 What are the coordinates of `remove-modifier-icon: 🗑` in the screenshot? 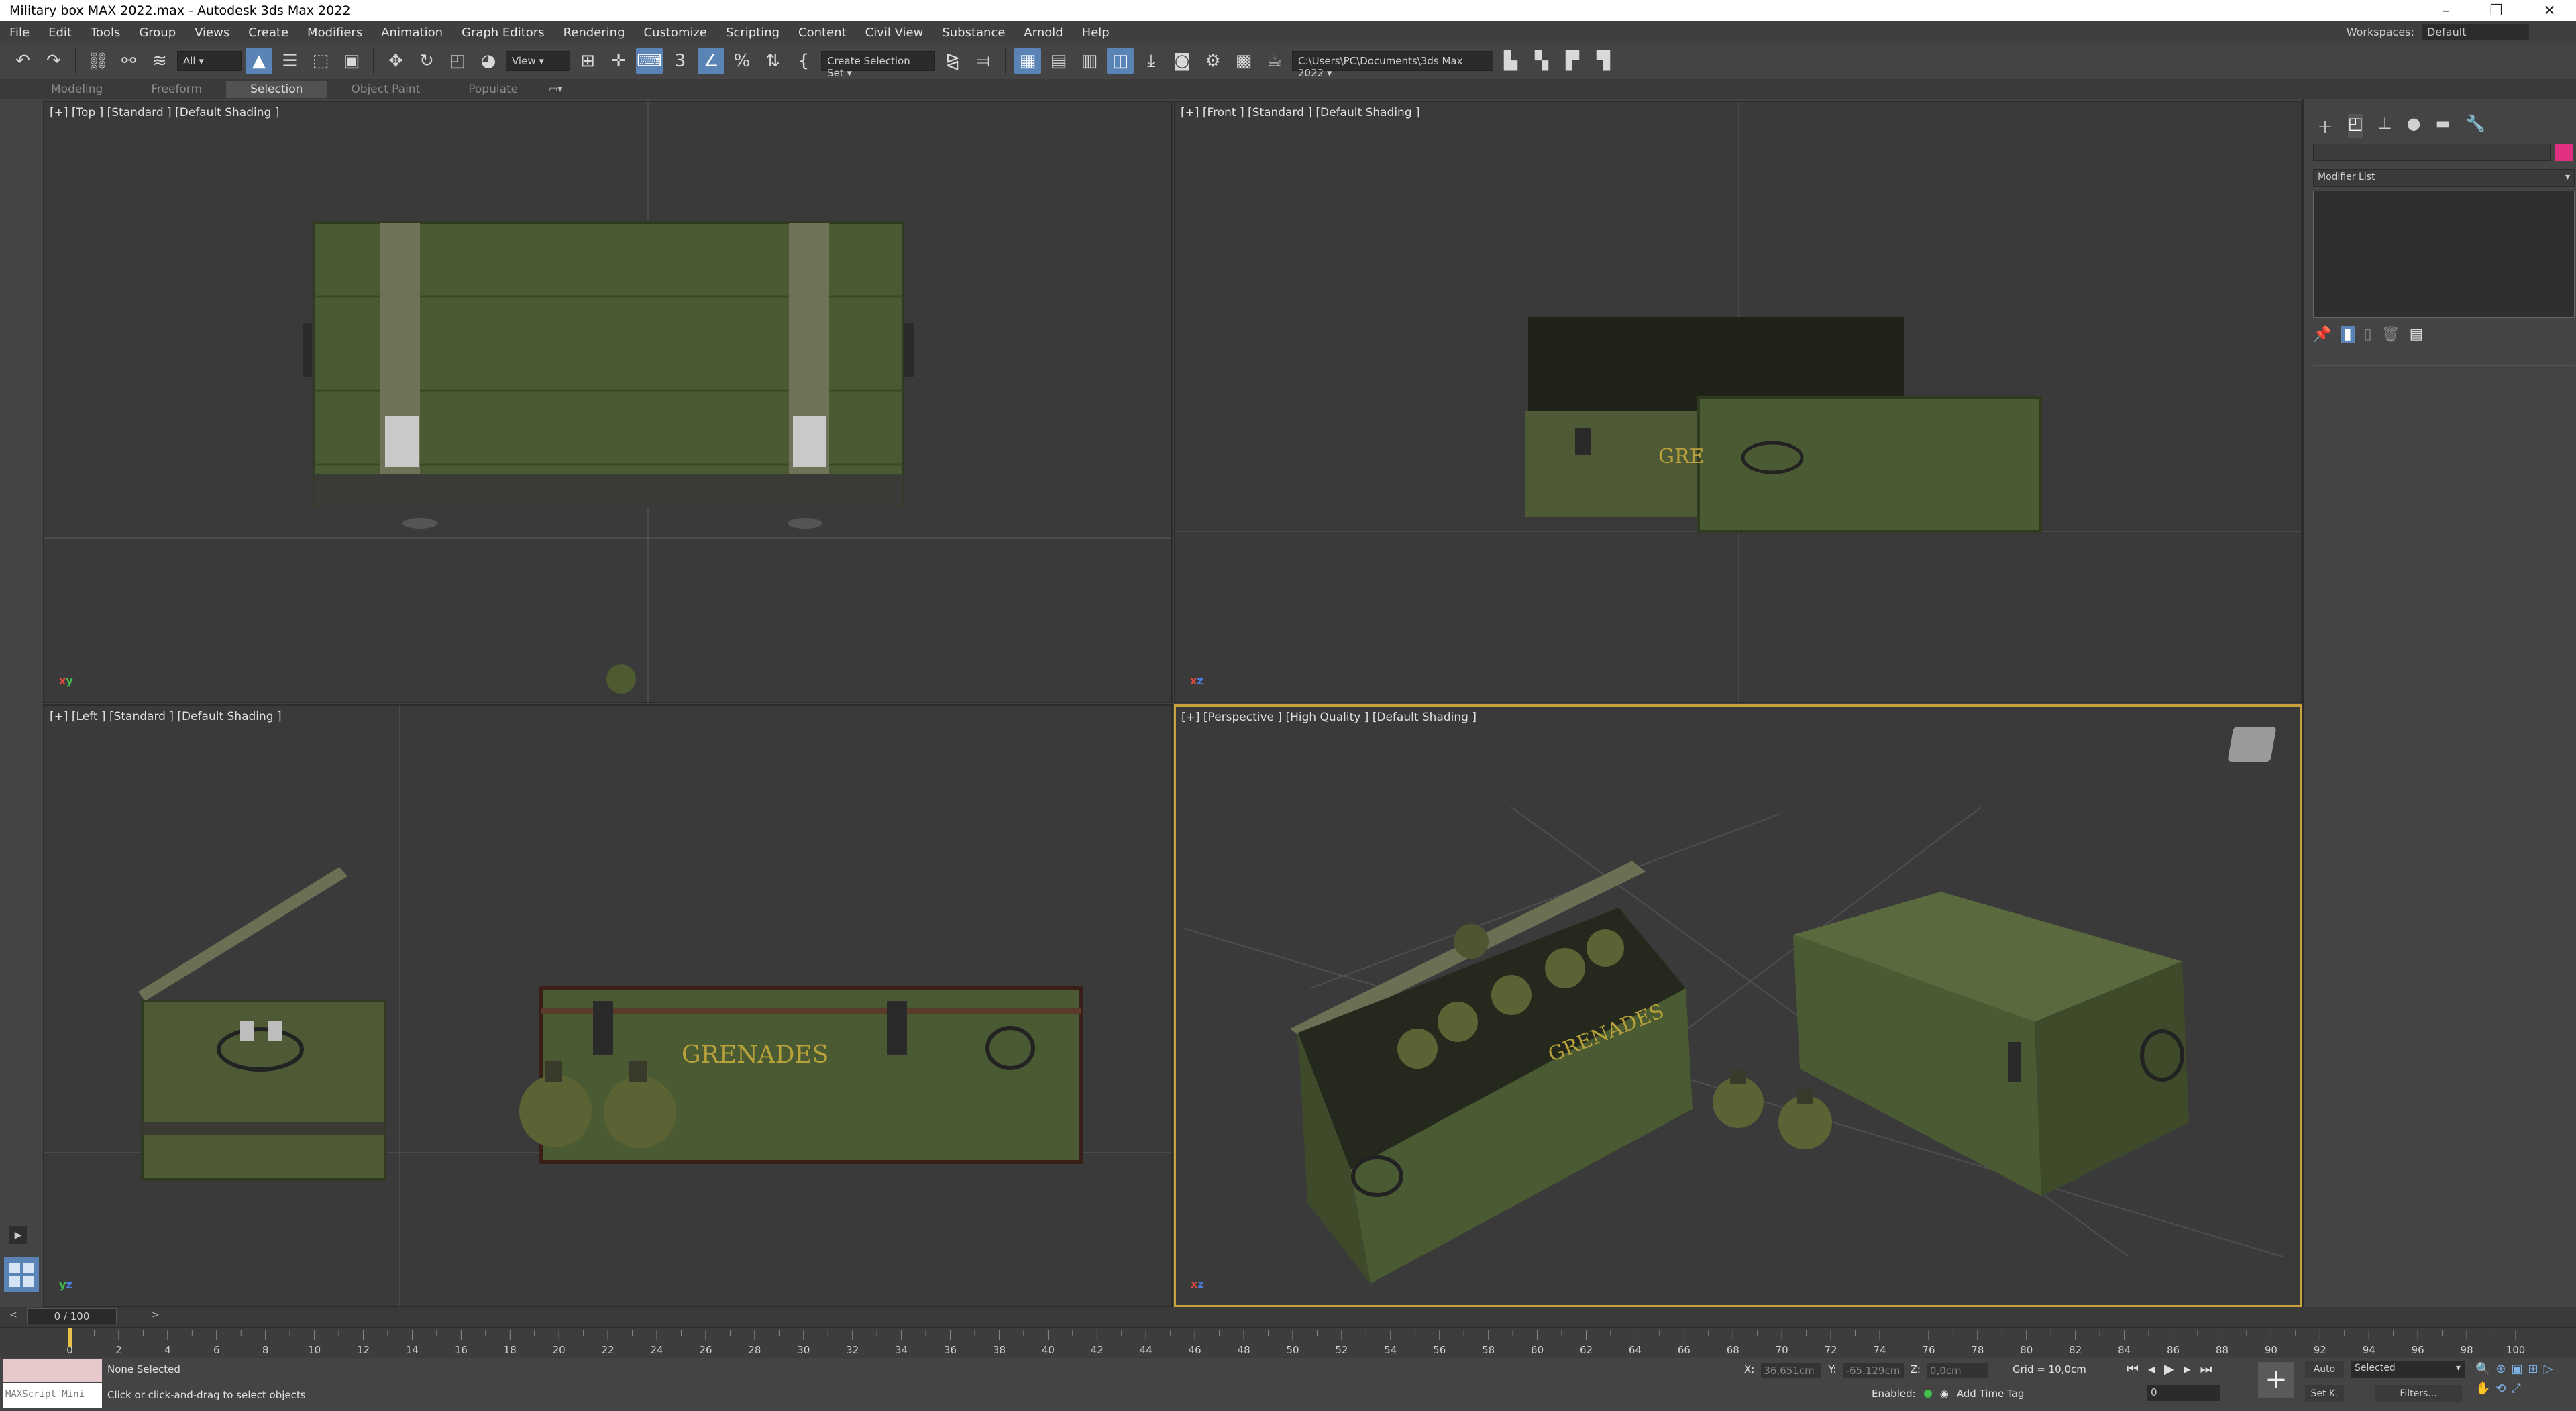 It's located at (2390, 334).